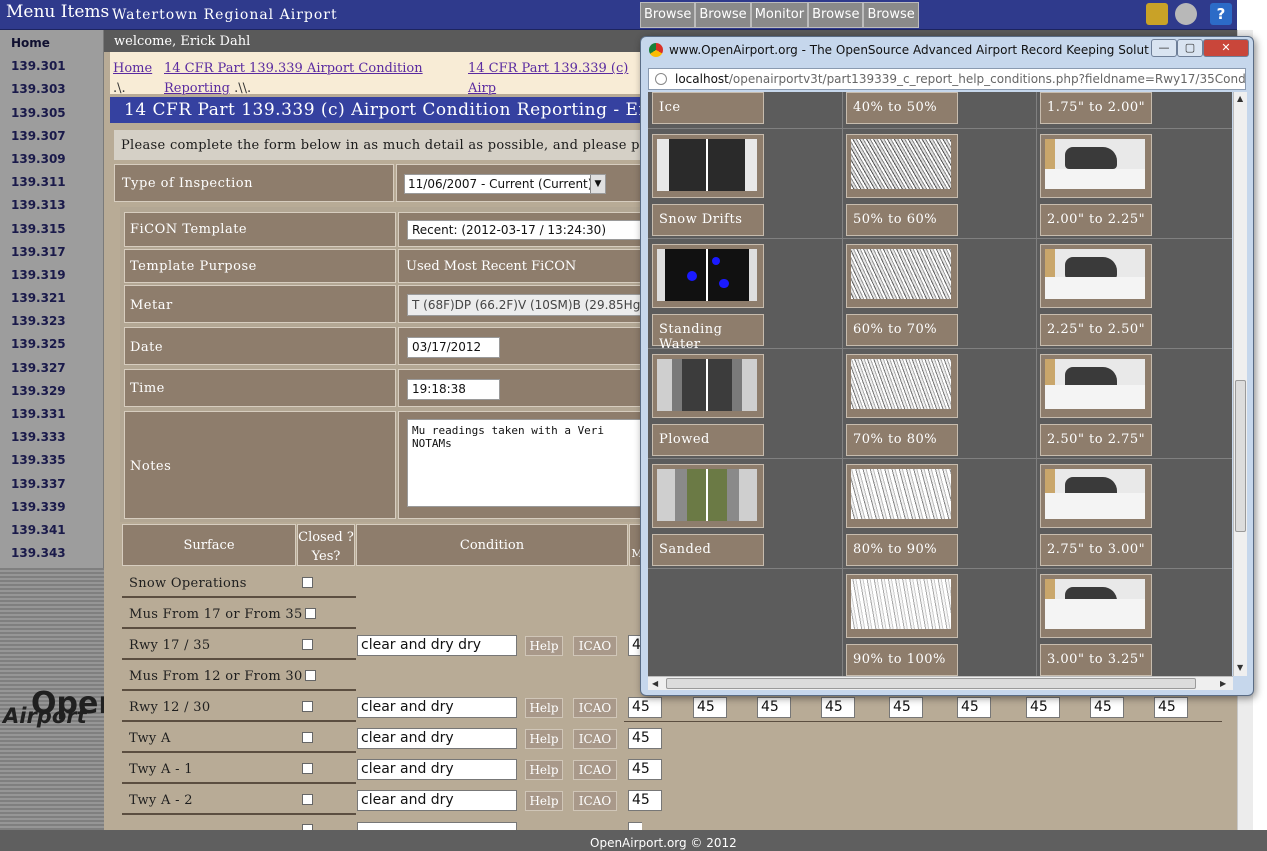  Describe the element at coordinates (595, 770) in the screenshot. I see `twy-a-1-icao-button: ICAO` at that location.